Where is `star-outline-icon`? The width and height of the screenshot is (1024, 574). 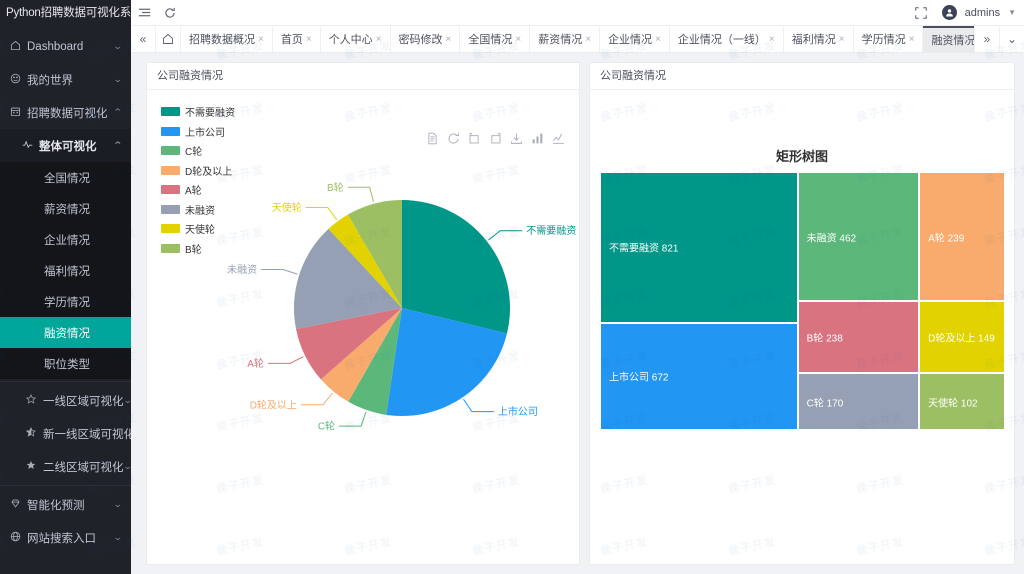 star-outline-icon is located at coordinates (34, 400).